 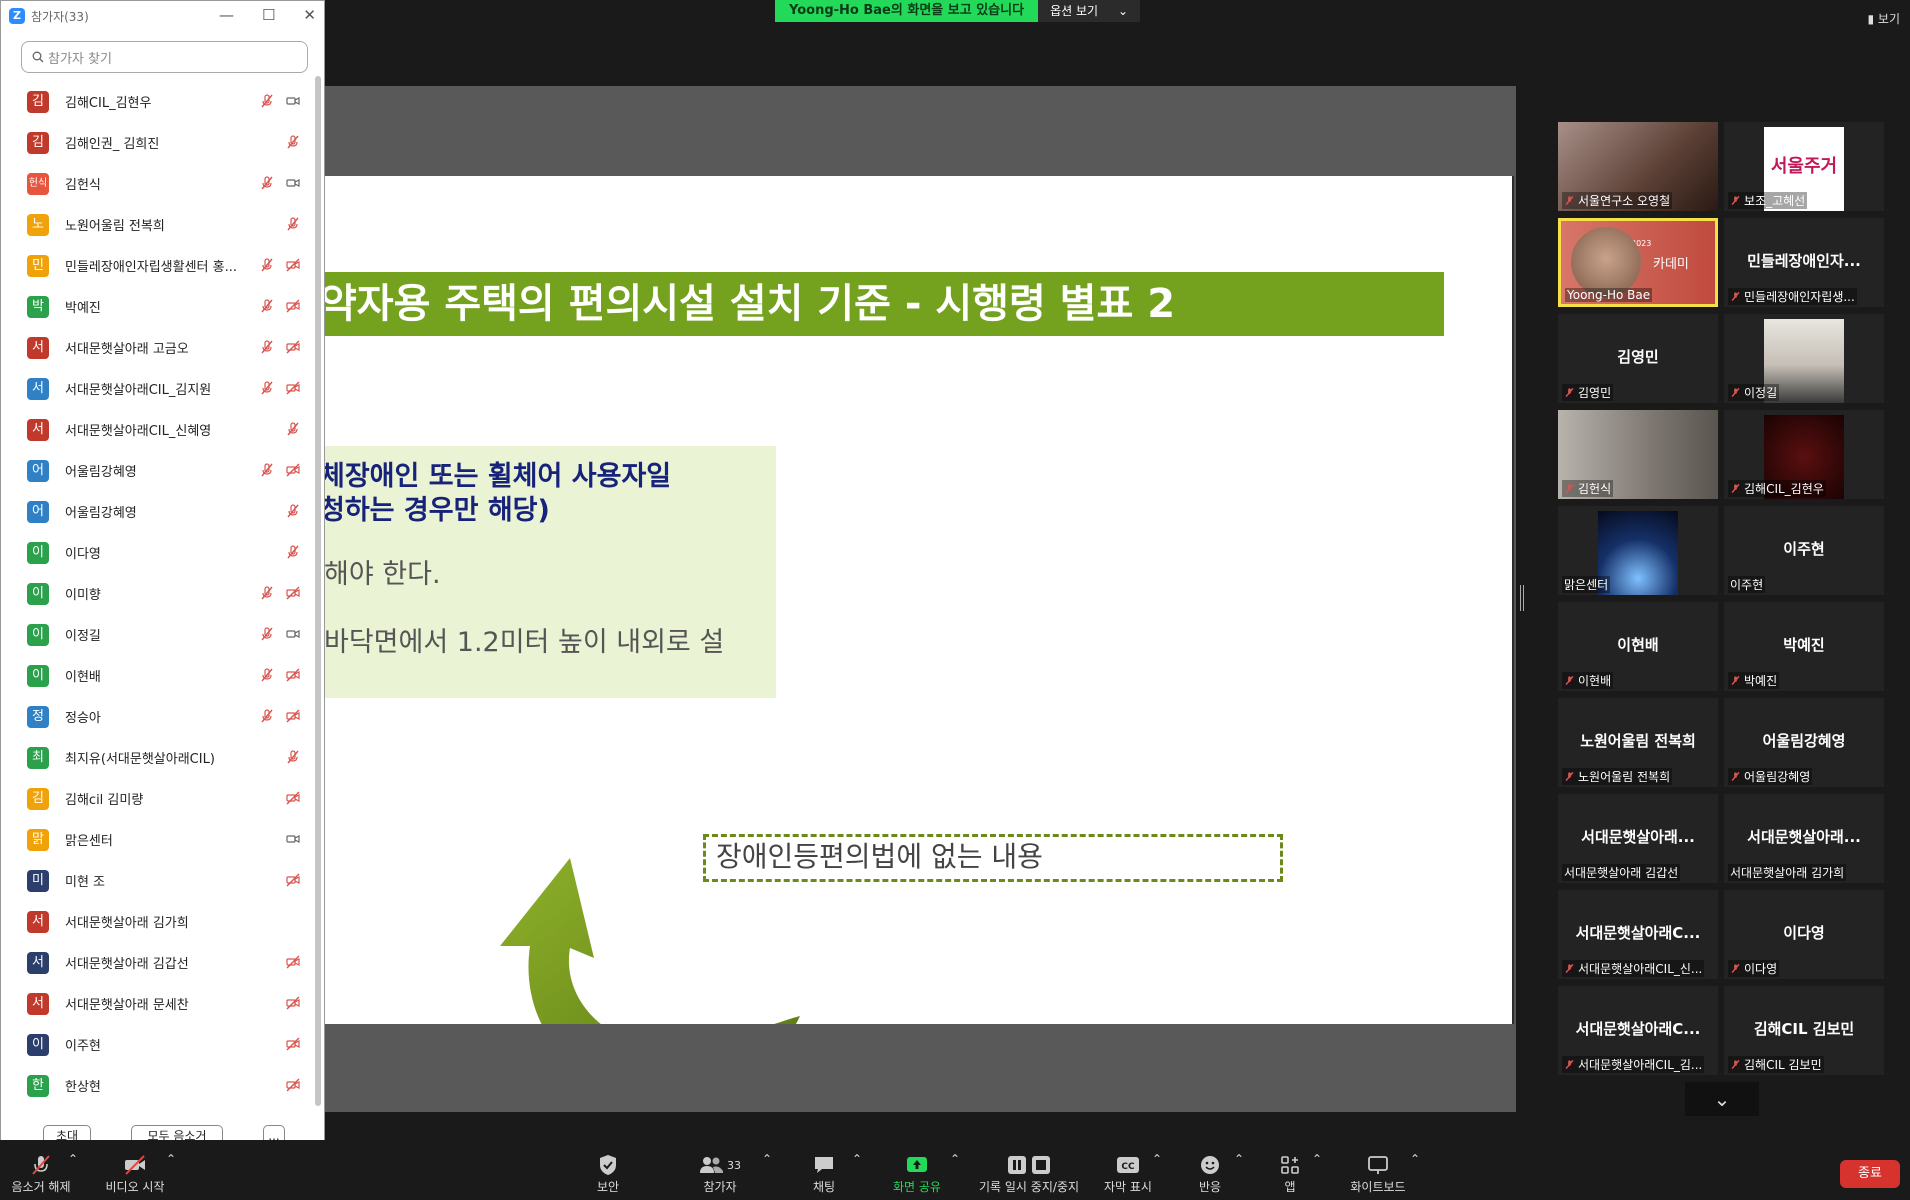 I want to click on video-tile: 김영민 김영민, so click(x=1638, y=358).